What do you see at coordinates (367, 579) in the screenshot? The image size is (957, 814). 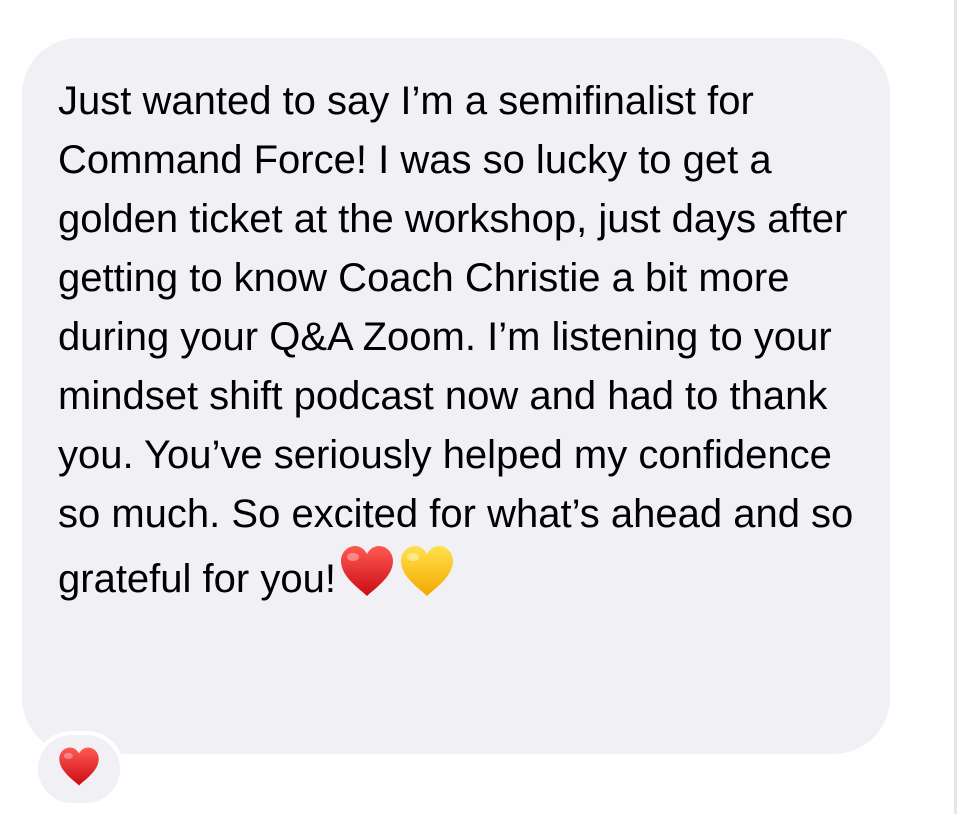 I see `red-heart-icon` at bounding box center [367, 579].